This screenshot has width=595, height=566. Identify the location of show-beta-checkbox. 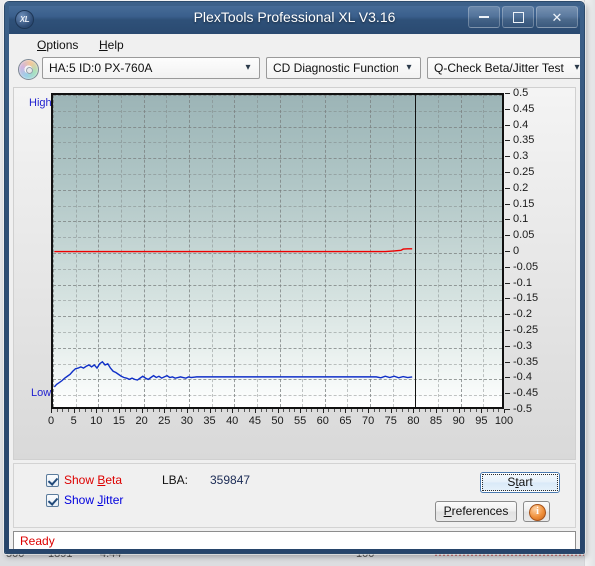
(52, 480).